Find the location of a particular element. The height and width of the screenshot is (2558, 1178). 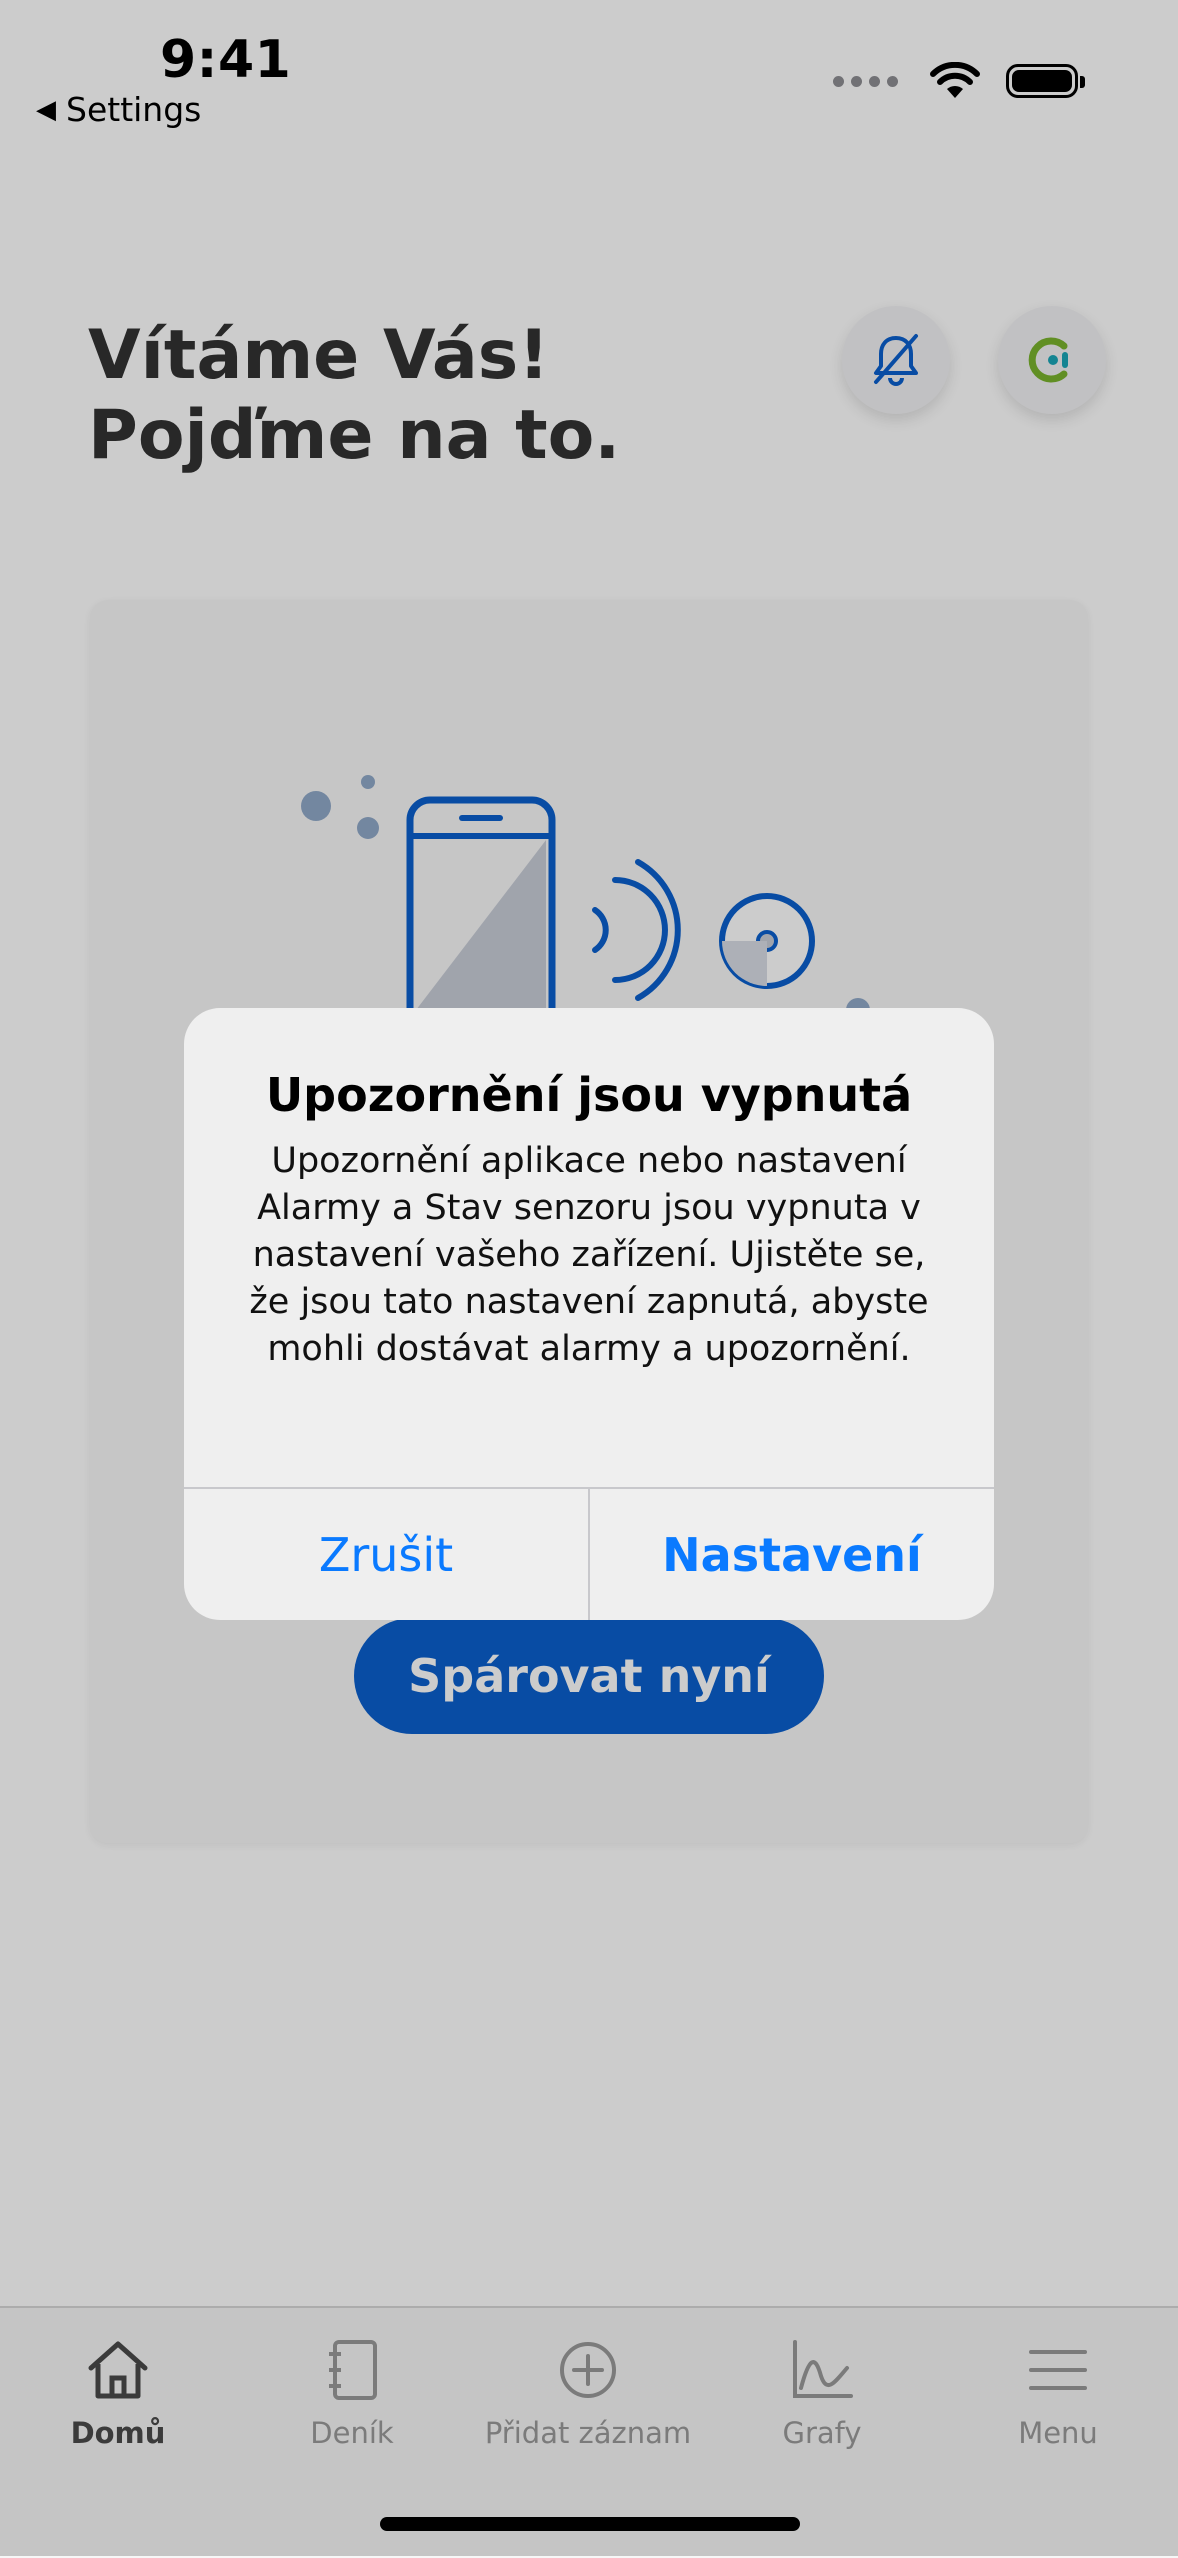

open-settings-button: Nastavení is located at coordinates (792, 1554).